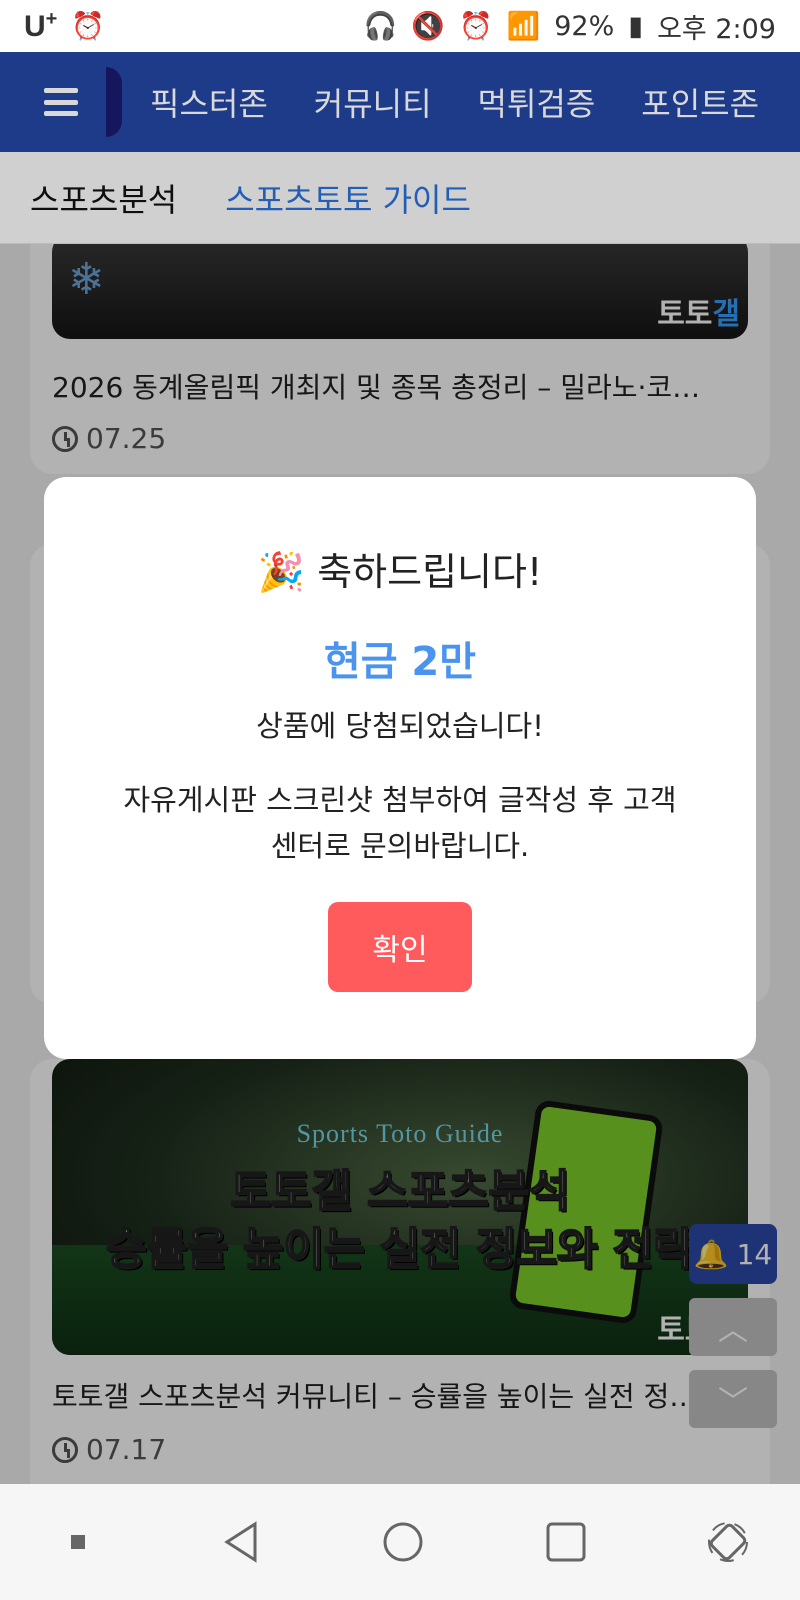 The width and height of the screenshot is (800, 1600). Describe the element at coordinates (400, 823) in the screenshot. I see `modal-description: 자유게시판 스크린샷 첨부하여 글작성 후 고객센터로 문의바랍니다.` at that location.